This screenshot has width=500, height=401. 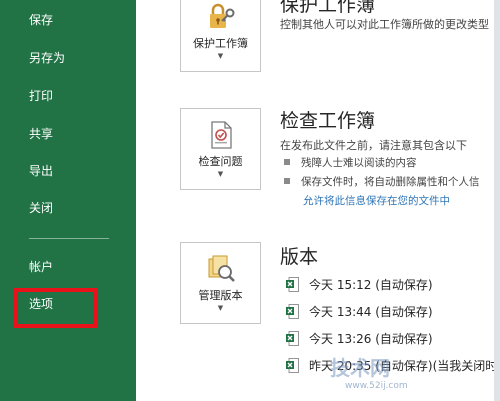 I want to click on inspect-bullet-text: 残障人士难以阅读的内容, so click(x=359, y=163).